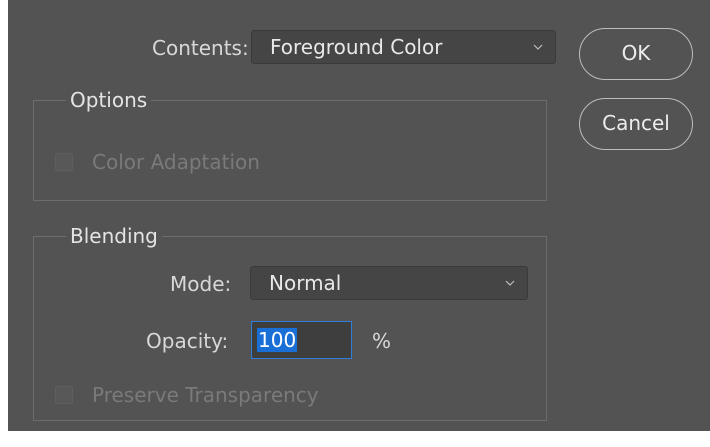  What do you see at coordinates (114, 236) in the screenshot?
I see `blending-legend: Blending` at bounding box center [114, 236].